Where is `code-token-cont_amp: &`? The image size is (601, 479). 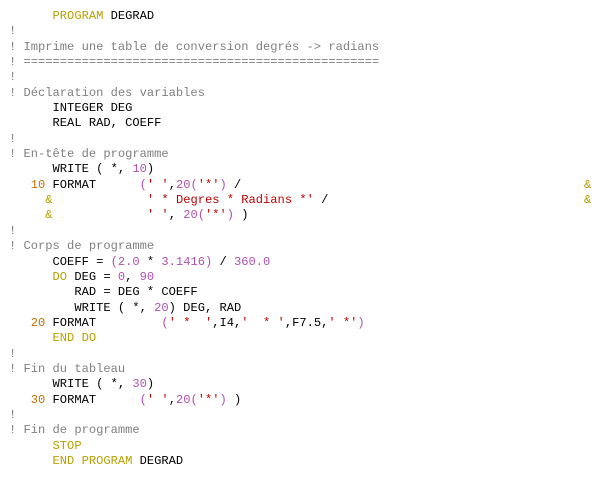 code-token-cont_amp: & is located at coordinates (49, 215).